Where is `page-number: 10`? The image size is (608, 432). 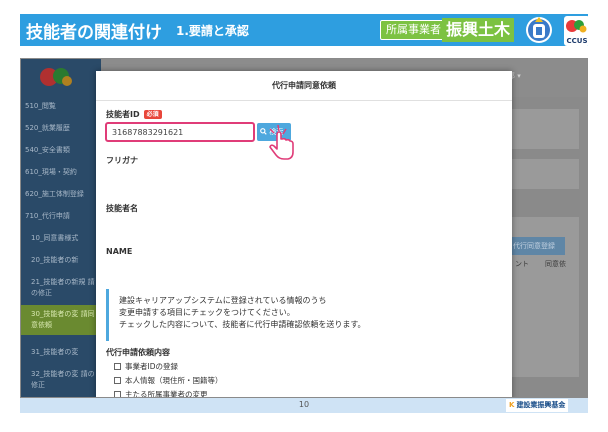
page-number: 10 is located at coordinates (304, 404).